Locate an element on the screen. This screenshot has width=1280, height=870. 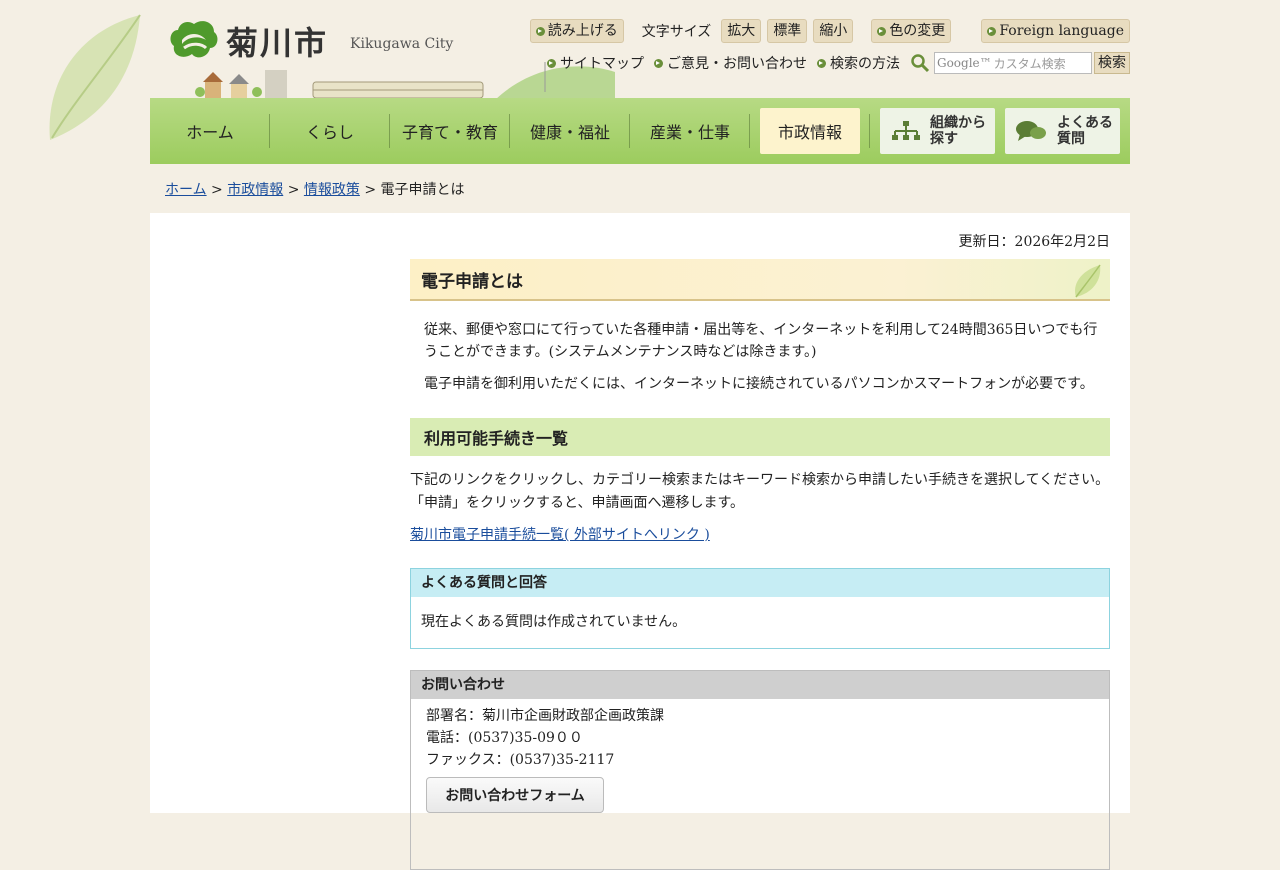
read-aloud-button: 読み上げる is located at coordinates (576, 31).